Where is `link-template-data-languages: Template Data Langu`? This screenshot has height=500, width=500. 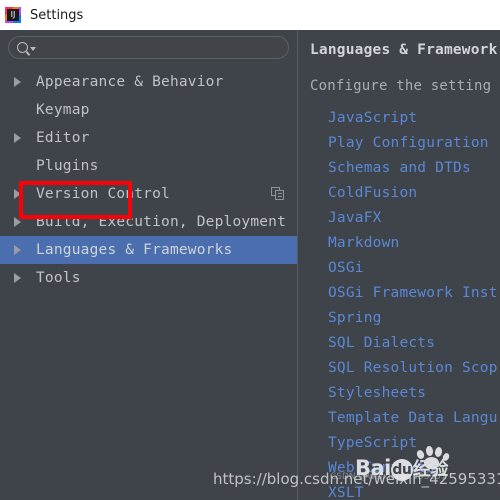
link-template-data-languages: Template Data Langu is located at coordinates (414, 418).